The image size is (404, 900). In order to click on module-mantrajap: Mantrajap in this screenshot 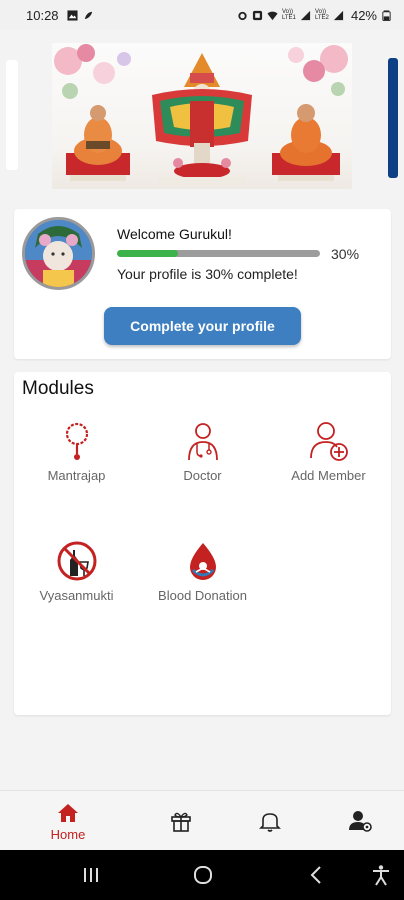, I will do `click(76, 451)`.